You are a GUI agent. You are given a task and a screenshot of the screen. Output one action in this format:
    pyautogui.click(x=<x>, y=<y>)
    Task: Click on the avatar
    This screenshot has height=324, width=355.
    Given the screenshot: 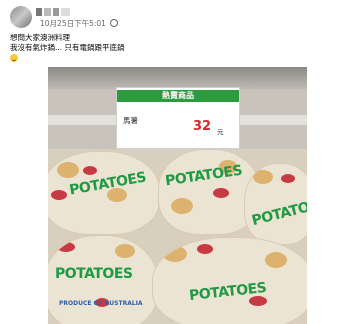 What is the action you would take?
    pyautogui.click(x=21, y=17)
    